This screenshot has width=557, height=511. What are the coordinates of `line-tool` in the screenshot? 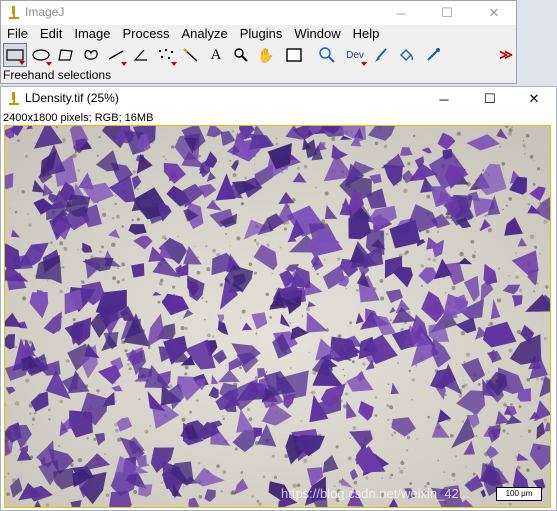 It's located at (116, 55).